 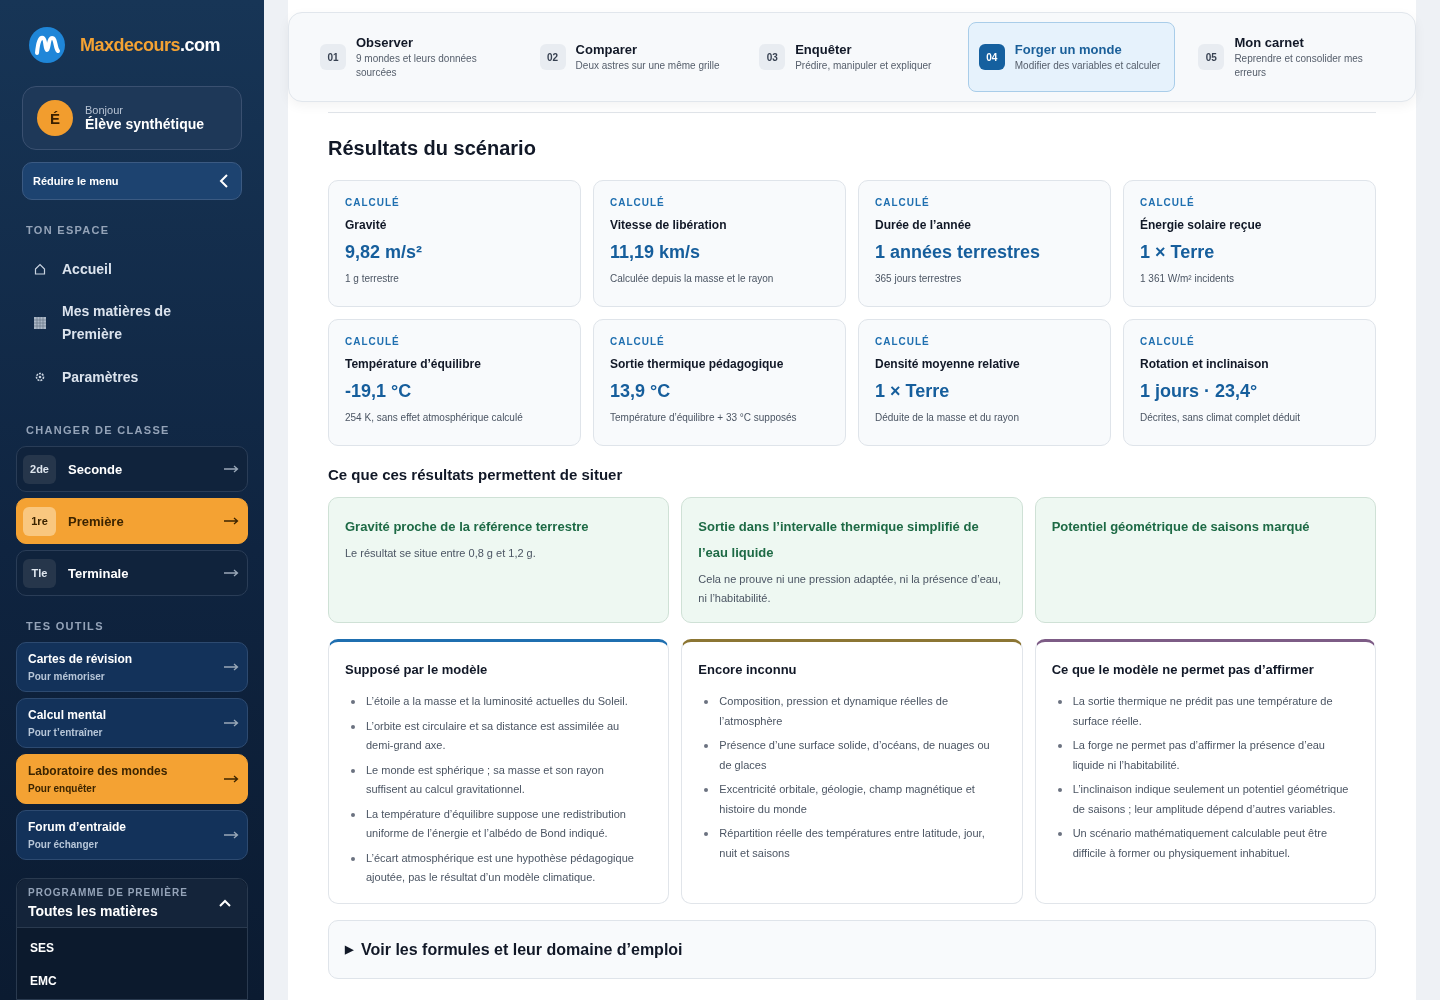 I want to click on step-description: Deux astres sur une même grille, so click(x=647, y=65).